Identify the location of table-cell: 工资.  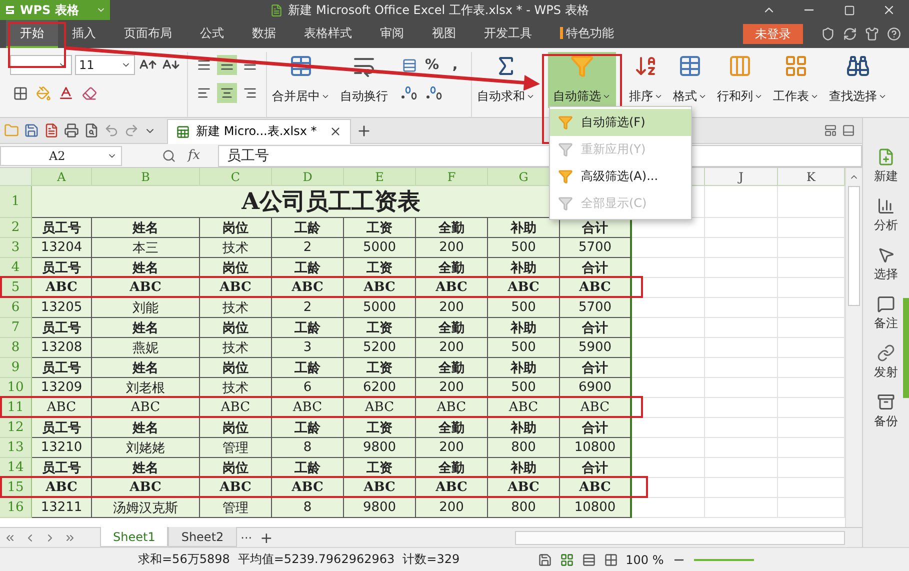
(380, 468).